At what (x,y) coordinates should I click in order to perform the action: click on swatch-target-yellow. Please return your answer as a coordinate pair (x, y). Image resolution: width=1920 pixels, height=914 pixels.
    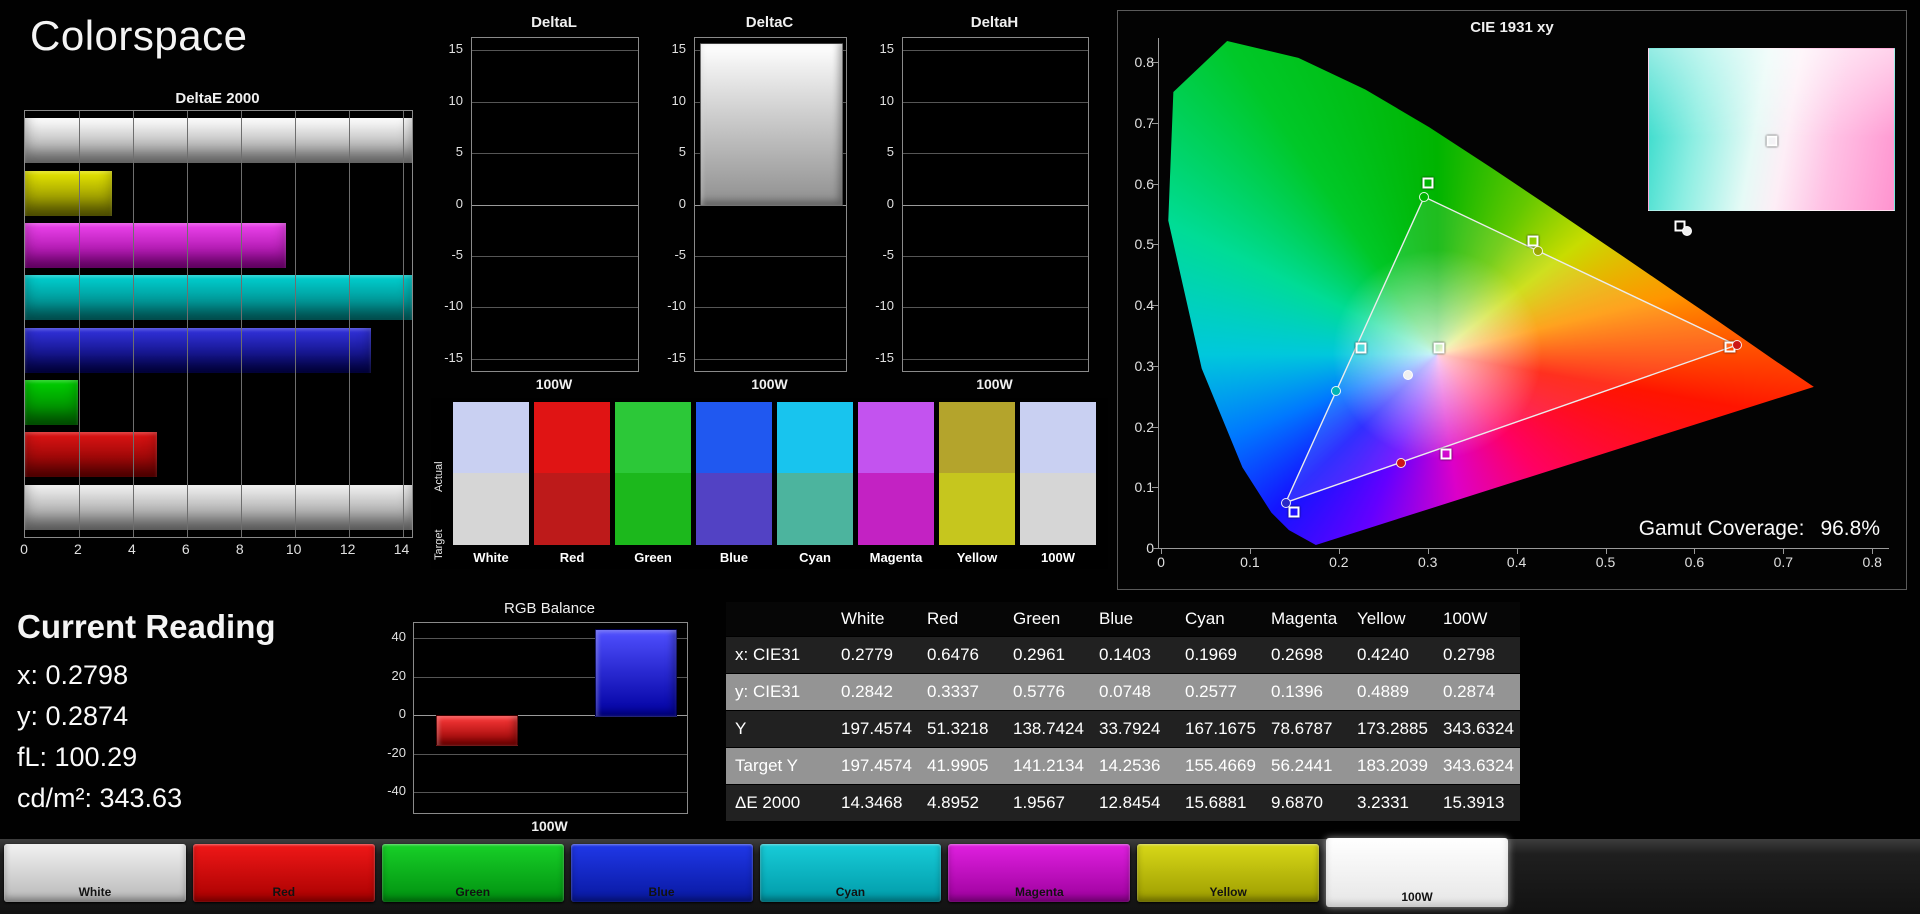
    Looking at the image, I should click on (977, 509).